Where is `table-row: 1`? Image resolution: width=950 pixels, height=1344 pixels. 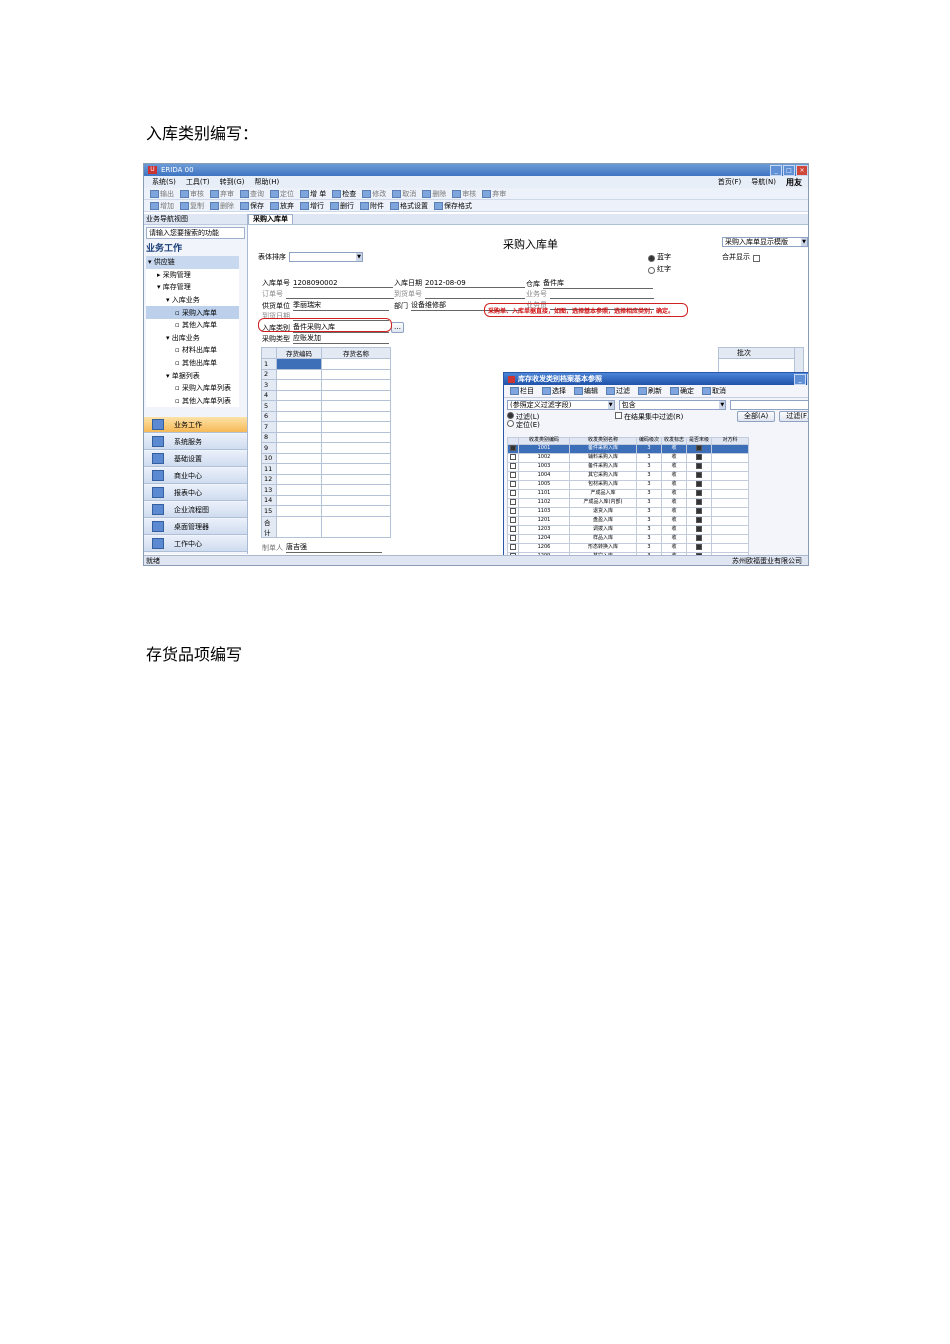 table-row: 1 is located at coordinates (326, 364).